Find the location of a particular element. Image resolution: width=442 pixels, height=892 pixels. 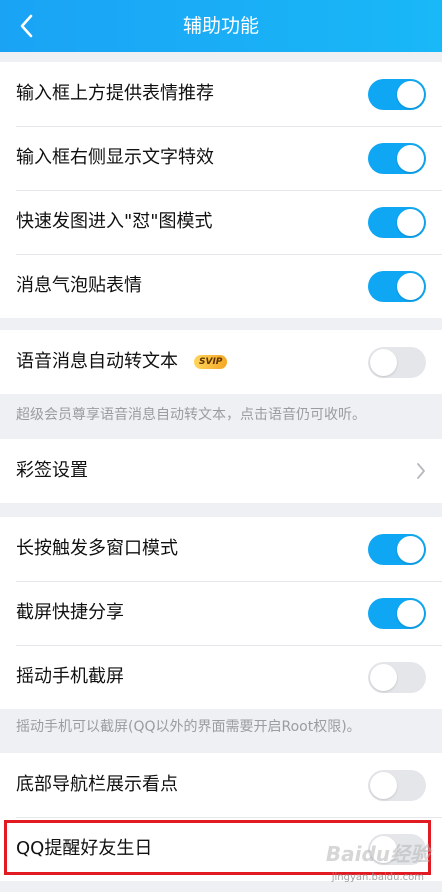

setting-row-emoji-recommend: 输入框上方提供表情推荐 is located at coordinates (221, 94).